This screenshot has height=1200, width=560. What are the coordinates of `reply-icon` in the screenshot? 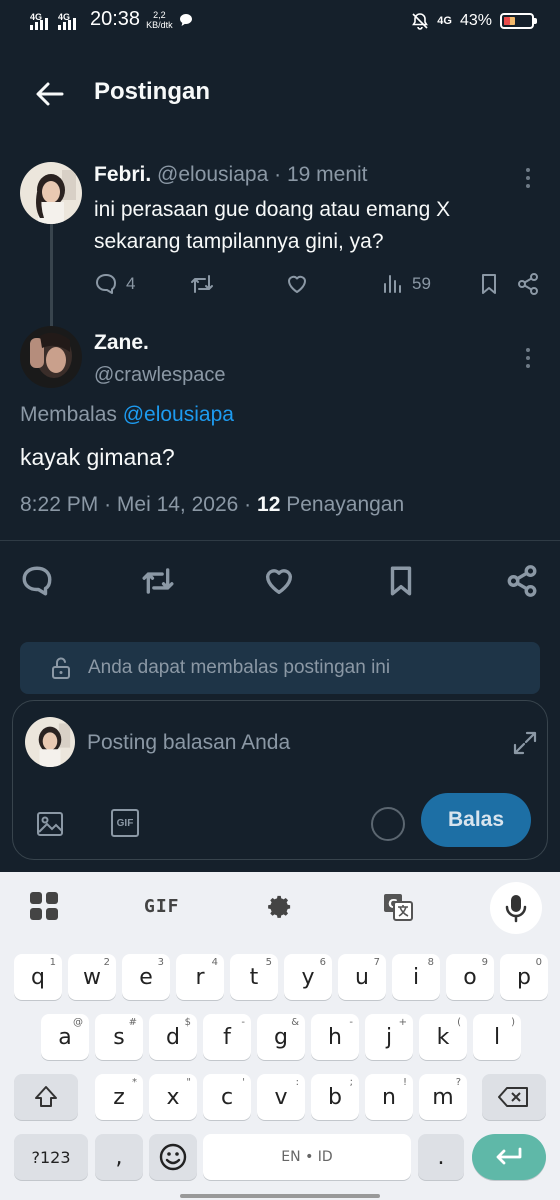 It's located at (37, 581).